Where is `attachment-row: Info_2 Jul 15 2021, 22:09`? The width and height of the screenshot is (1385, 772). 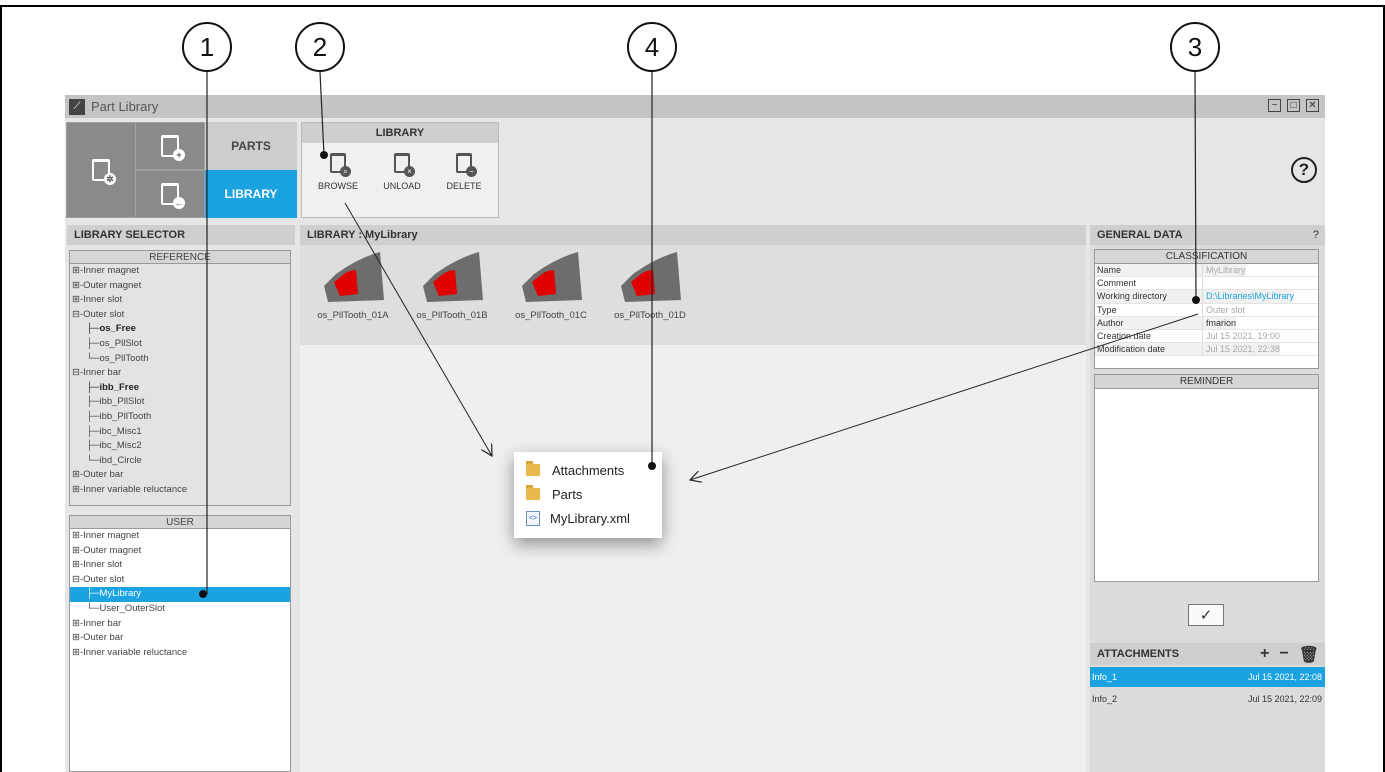 attachment-row: Info_2 Jul 15 2021, 22:09 is located at coordinates (1207, 699).